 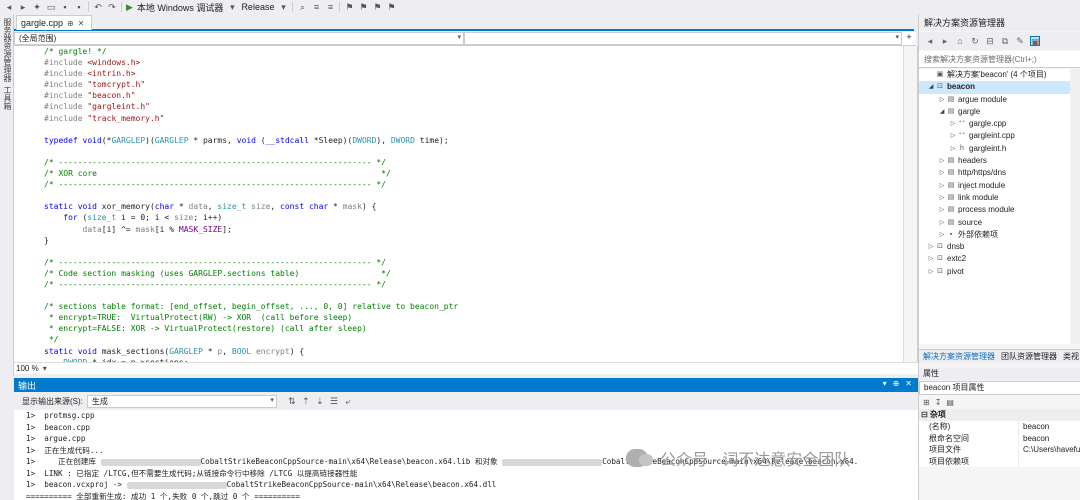 What do you see at coordinates (27, 368) in the screenshot?
I see `zoom-level: 100 %` at bounding box center [27, 368].